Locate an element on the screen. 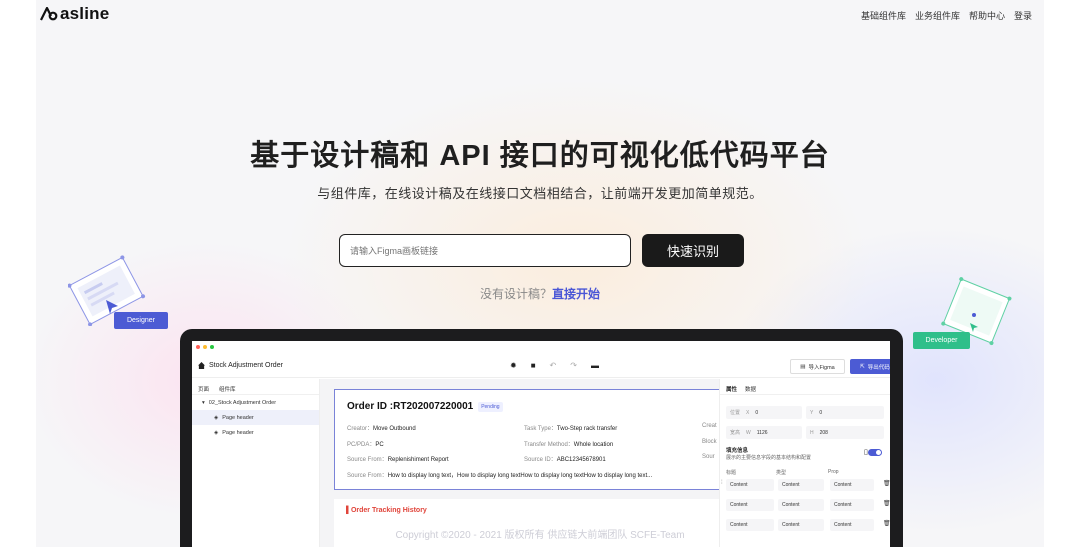 This screenshot has width=1080, height=547. undo-icon: ↶ is located at coordinates (553, 365).